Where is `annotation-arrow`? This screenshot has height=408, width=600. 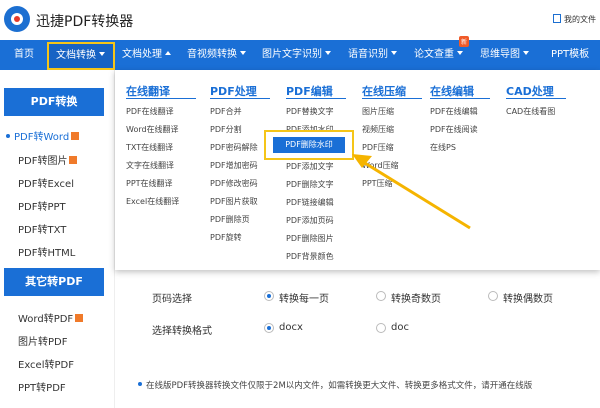
annotation-arrow is located at coordinates (411, 192).